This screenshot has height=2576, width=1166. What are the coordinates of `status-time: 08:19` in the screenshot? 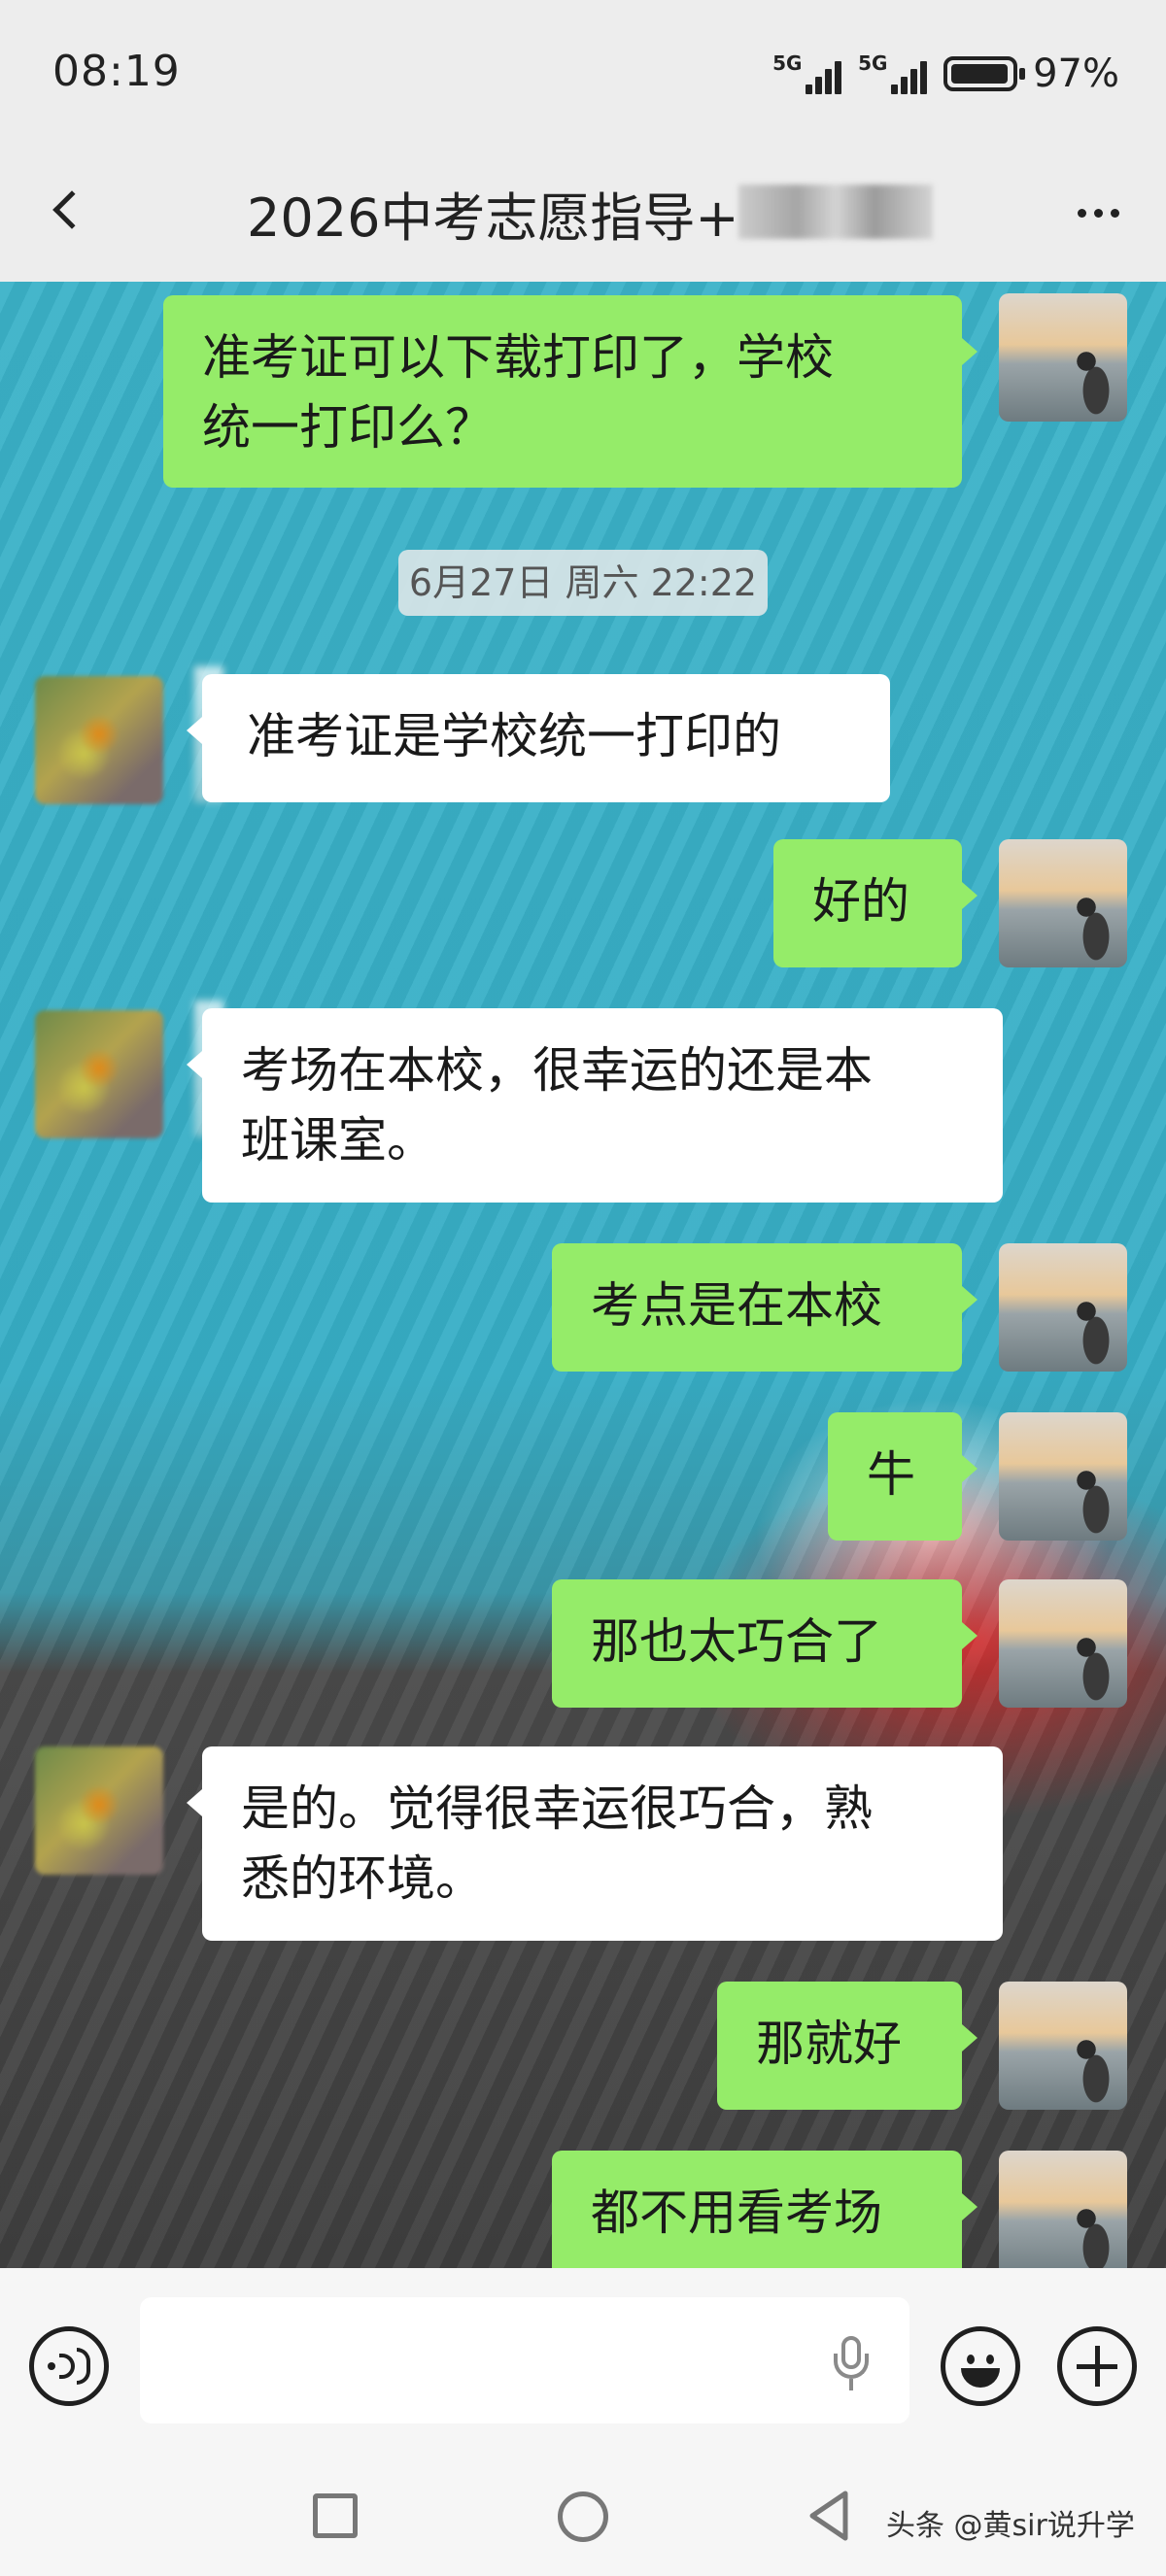 It's located at (116, 71).